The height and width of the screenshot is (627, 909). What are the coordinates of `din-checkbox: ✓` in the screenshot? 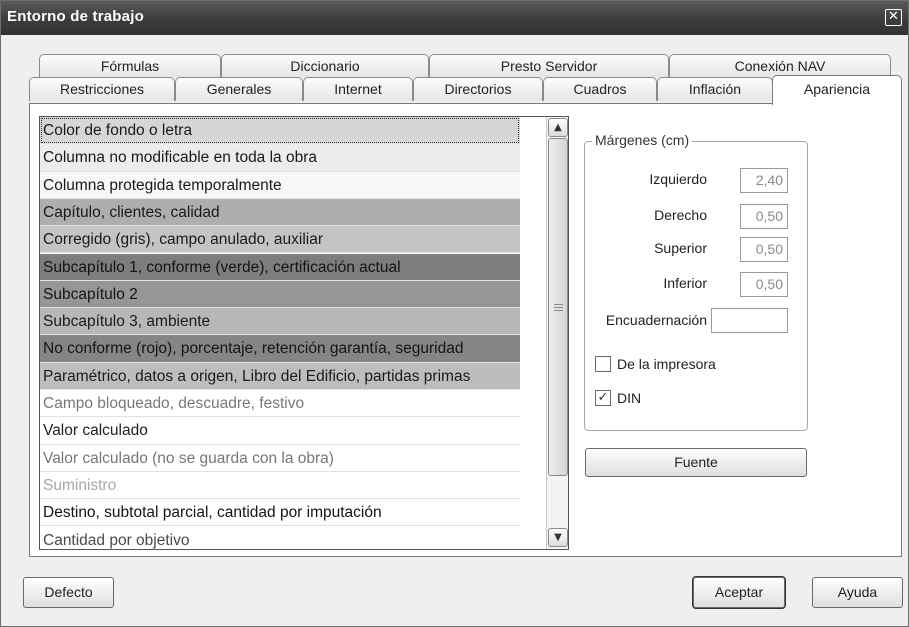 It's located at (603, 398).